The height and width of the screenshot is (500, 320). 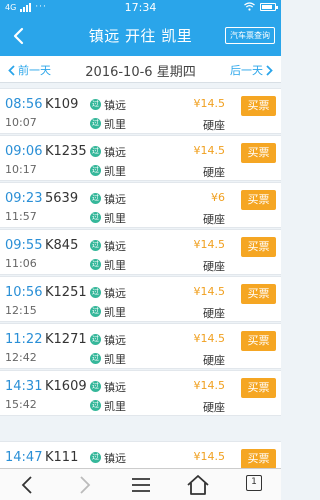 I want to click on departure-time: 10:56, so click(x=24, y=292).